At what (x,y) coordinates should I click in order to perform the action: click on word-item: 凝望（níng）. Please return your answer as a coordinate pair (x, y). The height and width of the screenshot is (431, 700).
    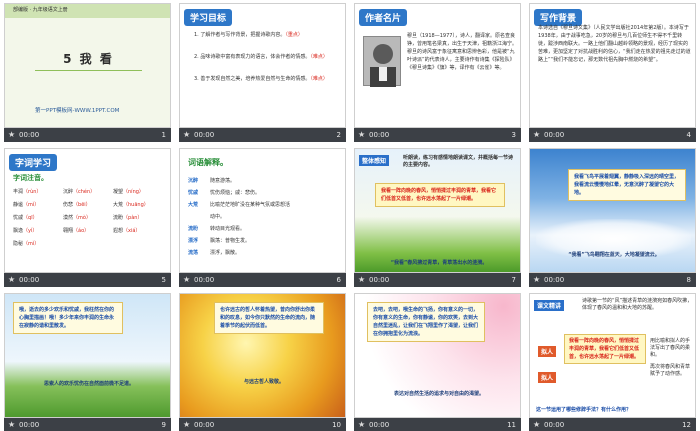
    Looking at the image, I should click on (138, 192).